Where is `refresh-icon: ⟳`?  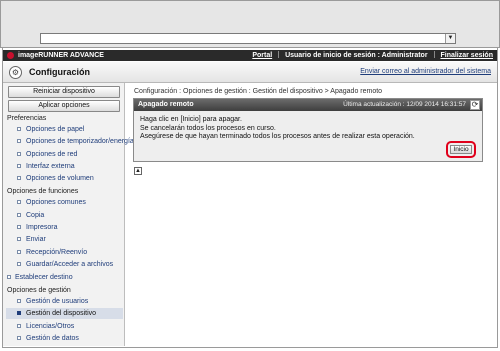
refresh-icon: ⟳ is located at coordinates (475, 105).